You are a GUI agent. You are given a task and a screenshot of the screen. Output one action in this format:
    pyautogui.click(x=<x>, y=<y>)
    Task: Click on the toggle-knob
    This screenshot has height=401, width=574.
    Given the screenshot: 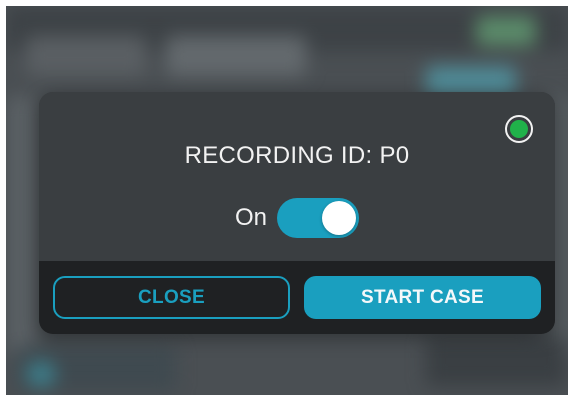 What is the action you would take?
    pyautogui.click(x=339, y=218)
    